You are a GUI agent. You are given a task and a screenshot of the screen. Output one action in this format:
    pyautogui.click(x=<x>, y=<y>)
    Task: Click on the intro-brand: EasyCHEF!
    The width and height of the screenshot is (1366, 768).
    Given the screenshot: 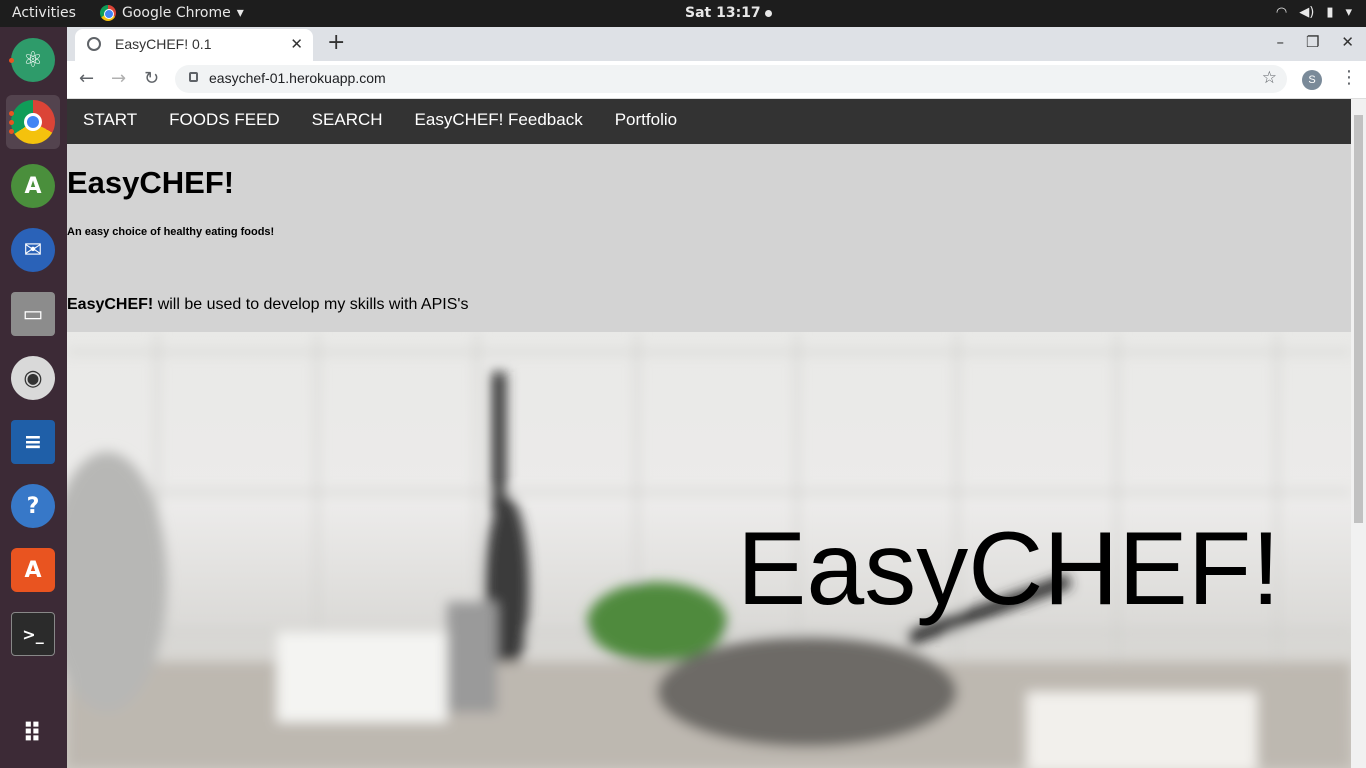 What is the action you would take?
    pyautogui.click(x=110, y=304)
    